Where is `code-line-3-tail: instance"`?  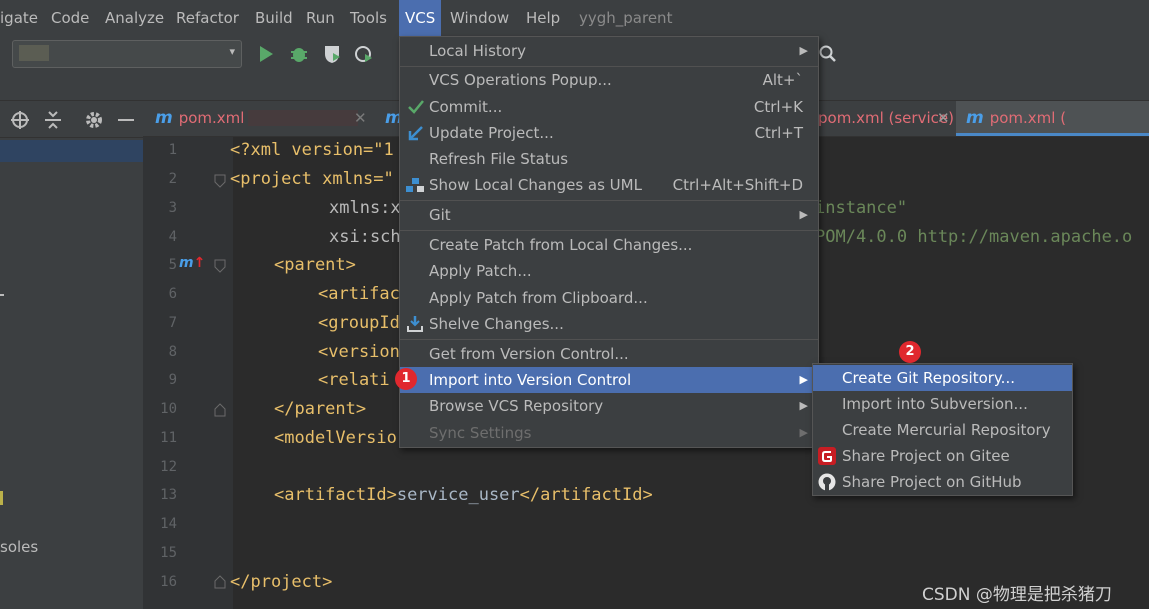
code-line-3-tail: instance" is located at coordinates (861, 208).